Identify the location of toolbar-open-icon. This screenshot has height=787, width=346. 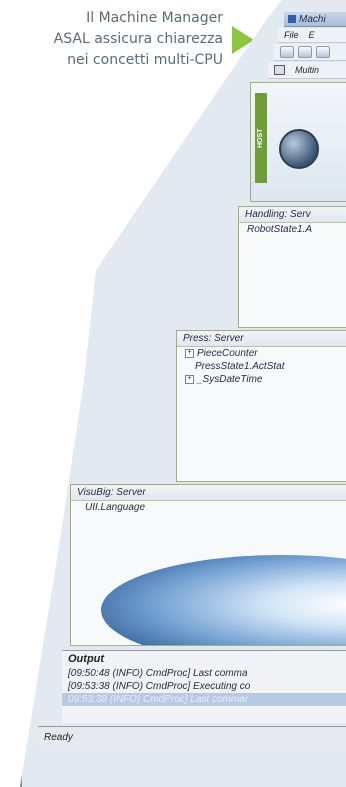
(287, 52).